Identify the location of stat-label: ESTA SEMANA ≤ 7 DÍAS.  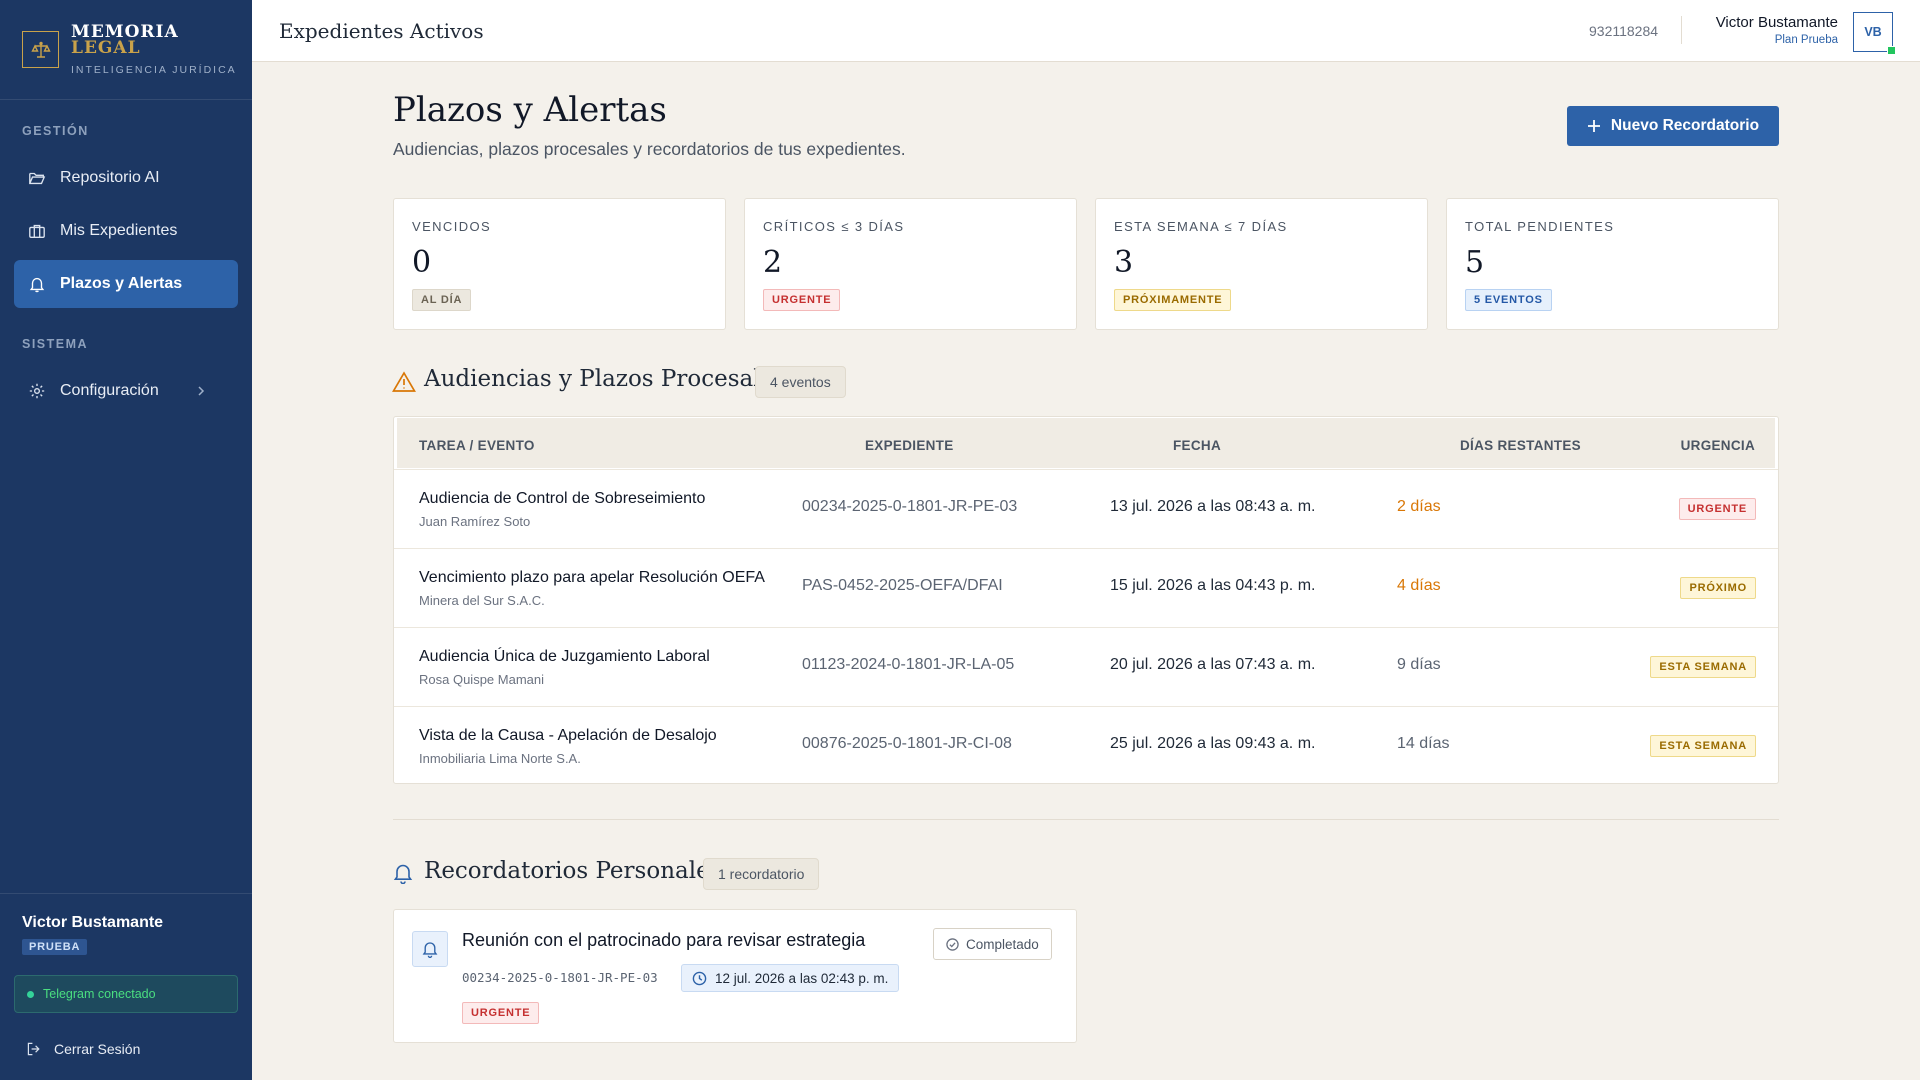
(1201, 226).